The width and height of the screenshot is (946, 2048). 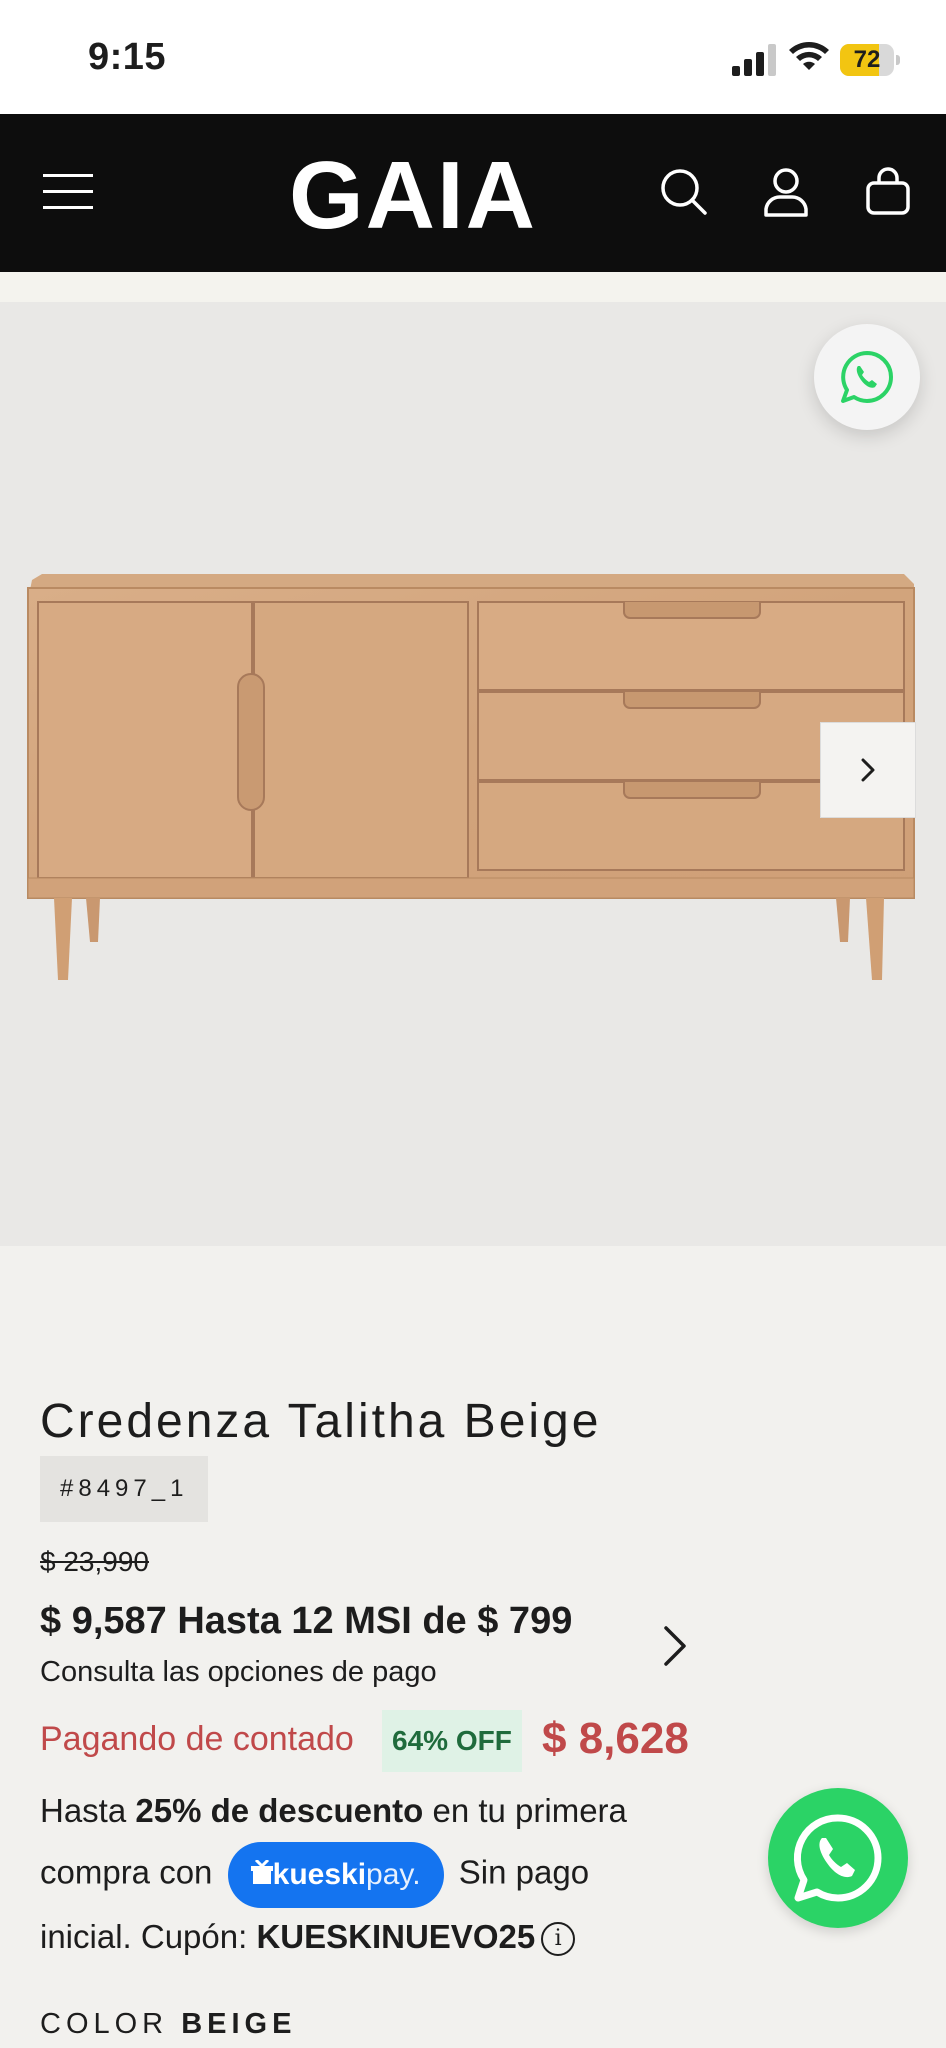 What do you see at coordinates (558, 1939) in the screenshot?
I see `info-icon: i` at bounding box center [558, 1939].